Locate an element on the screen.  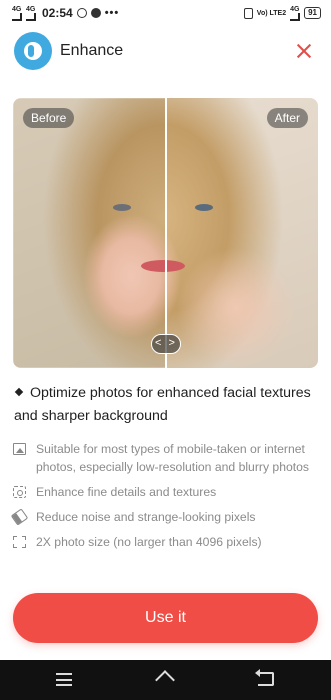
battery-indicator: 91 is located at coordinates (312, 13).